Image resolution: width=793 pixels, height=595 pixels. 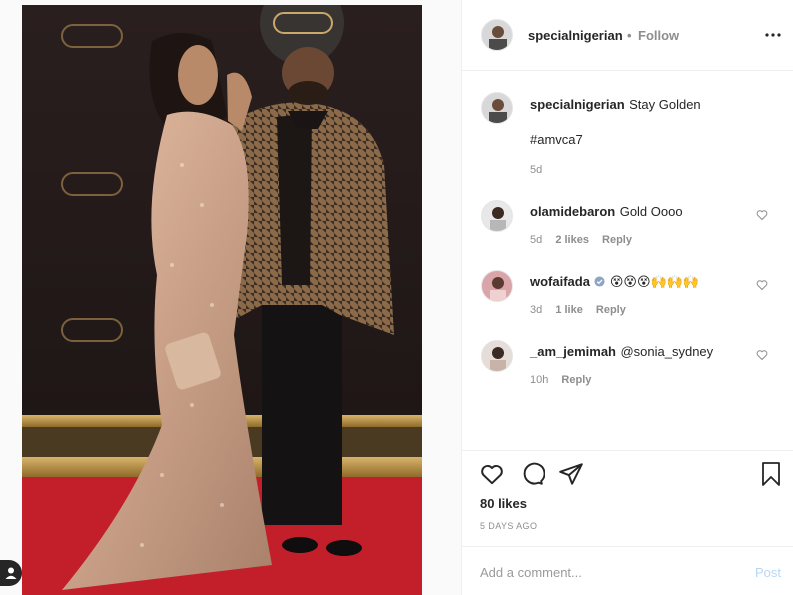 I want to click on comment-text: Gold Oooo, so click(x=651, y=211).